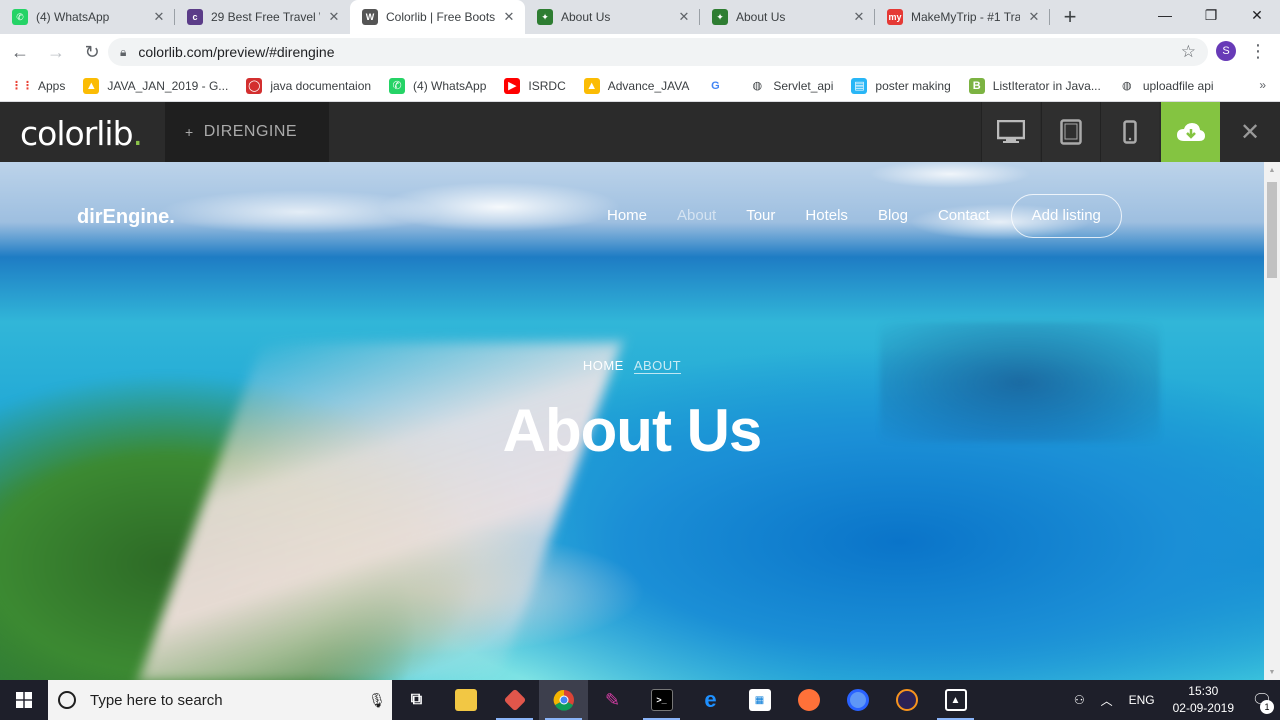 This screenshot has height=720, width=1280. What do you see at coordinates (696, 216) in the screenshot?
I see `nav-about: About` at bounding box center [696, 216].